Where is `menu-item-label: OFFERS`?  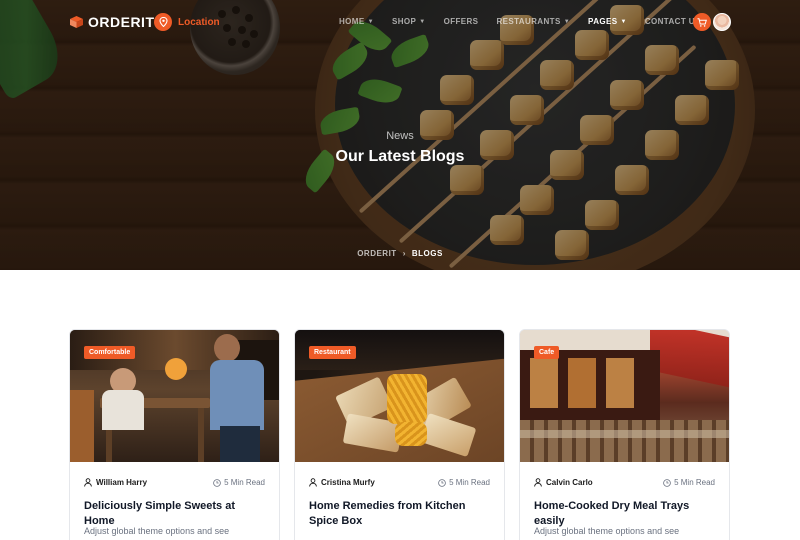 menu-item-label: OFFERS is located at coordinates (461, 21).